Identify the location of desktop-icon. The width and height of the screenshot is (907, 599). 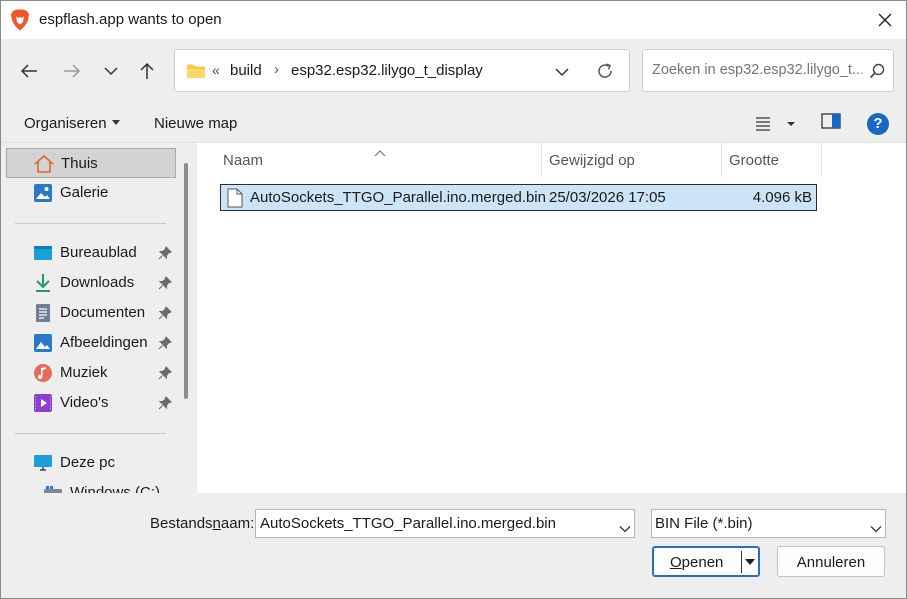
(43, 253).